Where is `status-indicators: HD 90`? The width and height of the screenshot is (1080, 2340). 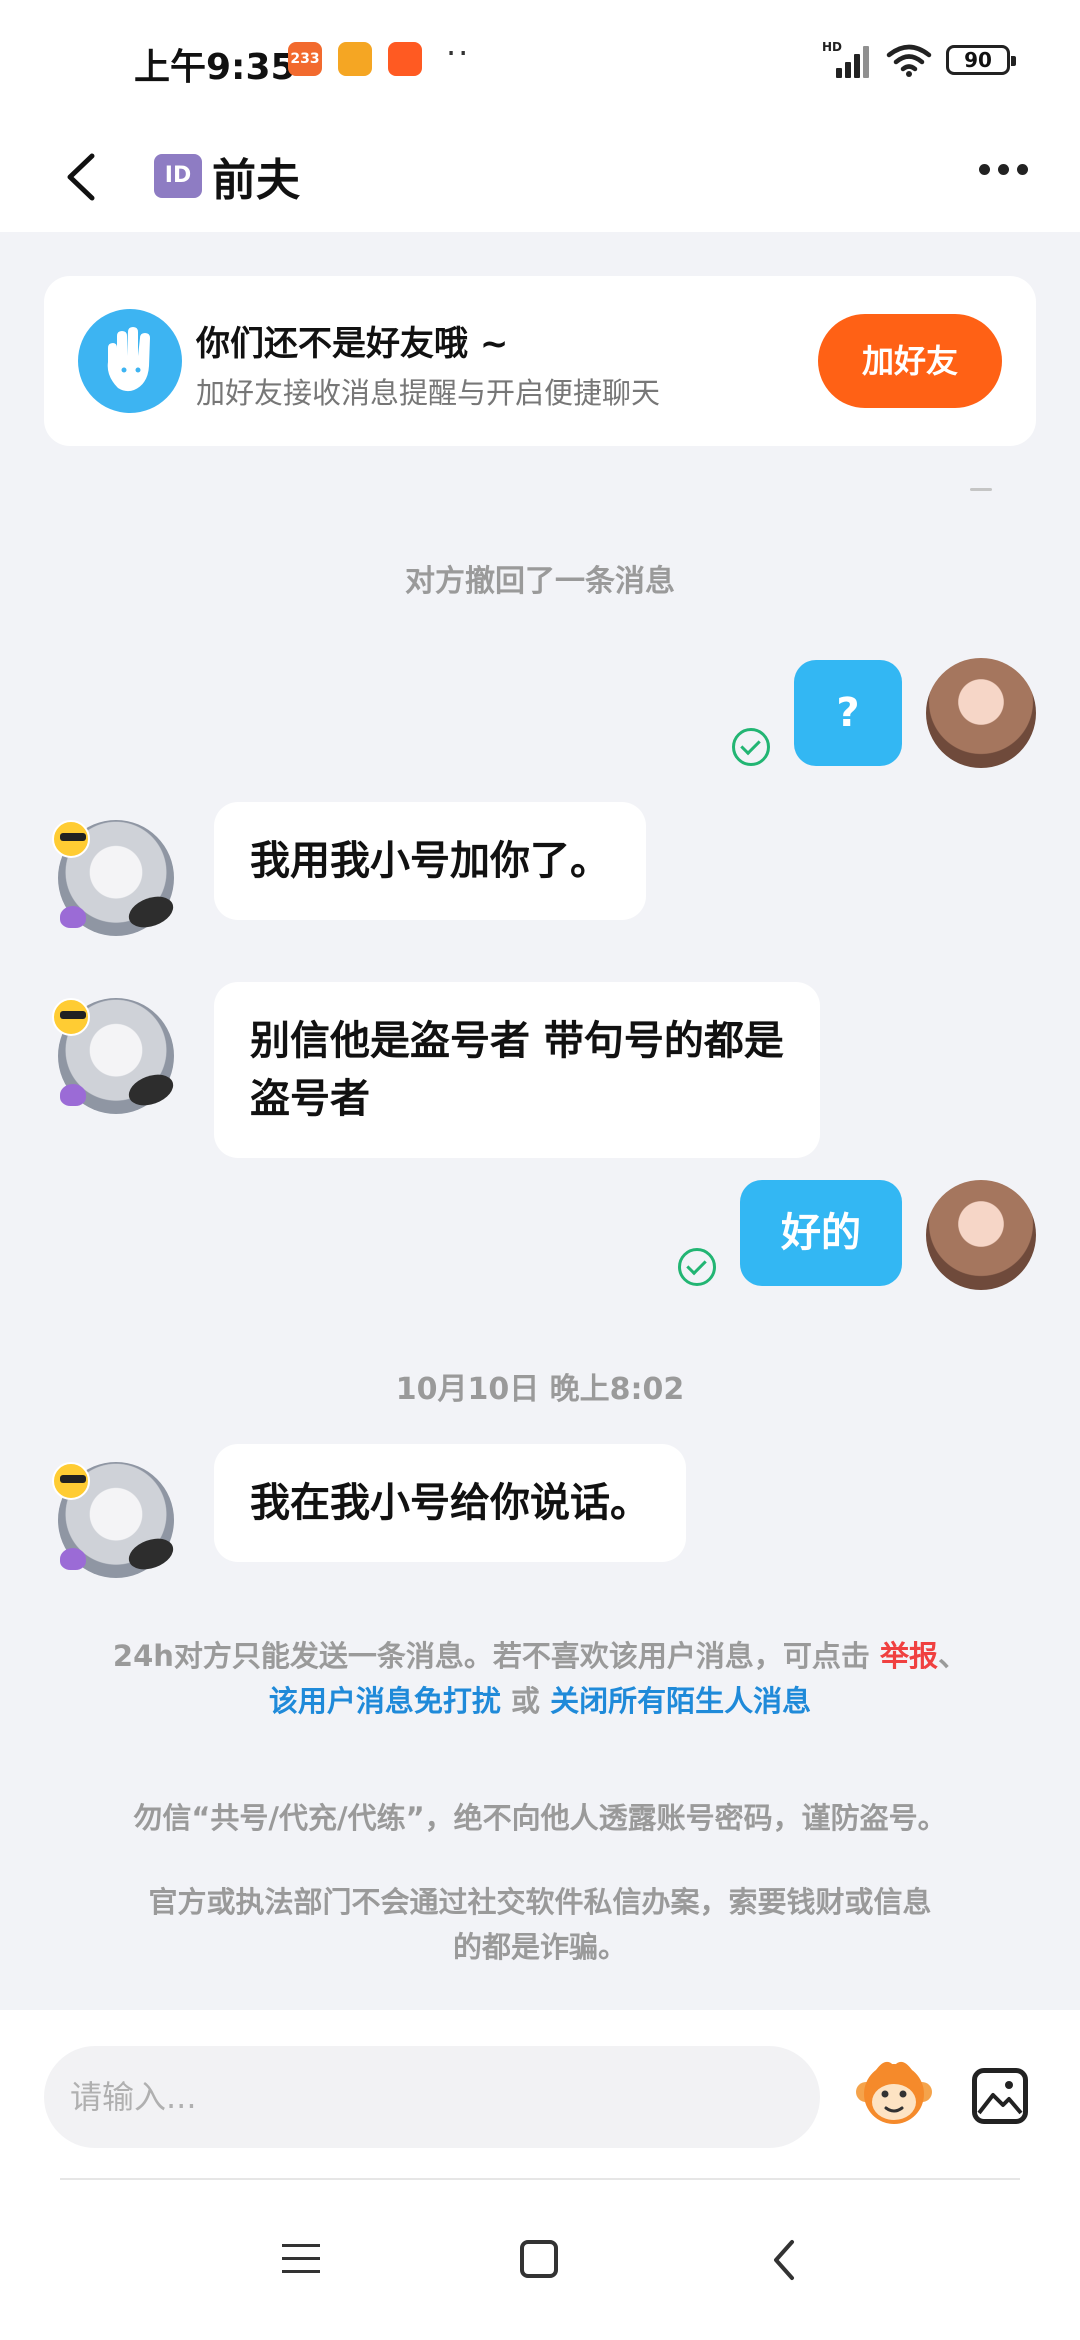
status-indicators: HD 90 is located at coordinates (919, 60).